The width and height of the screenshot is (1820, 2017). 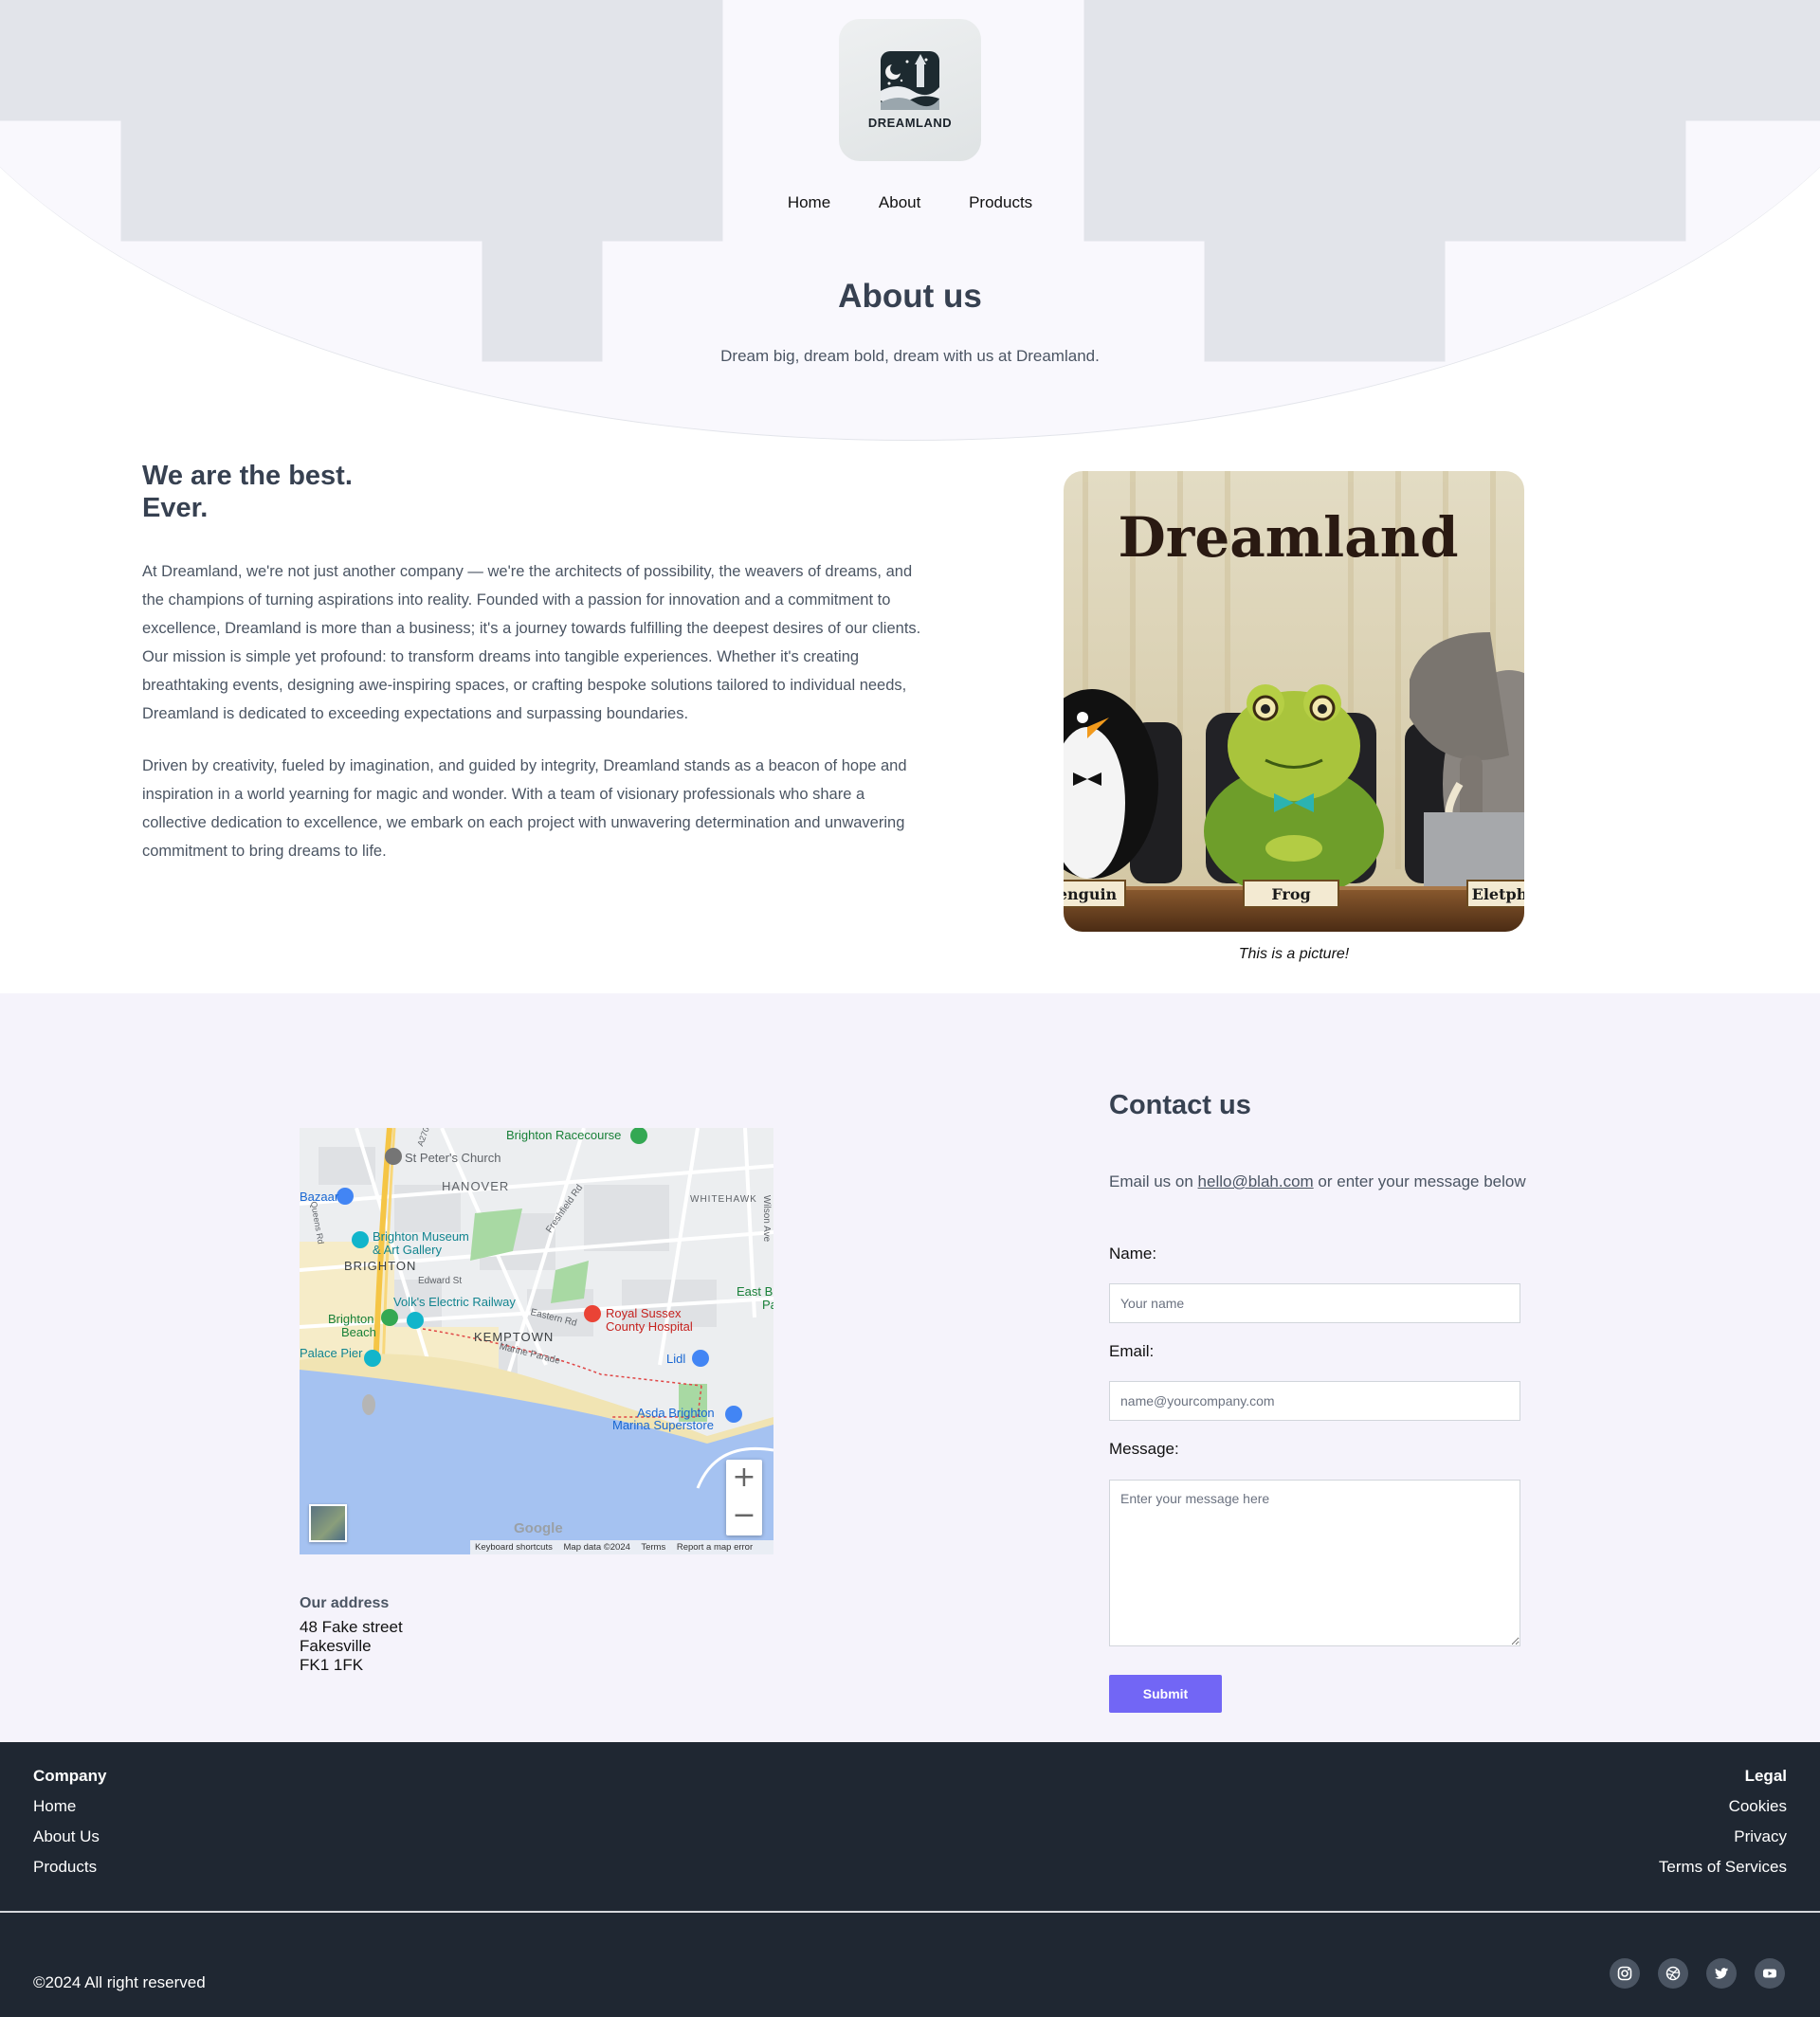 I want to click on main-nav: Home About Products, so click(x=910, y=202).